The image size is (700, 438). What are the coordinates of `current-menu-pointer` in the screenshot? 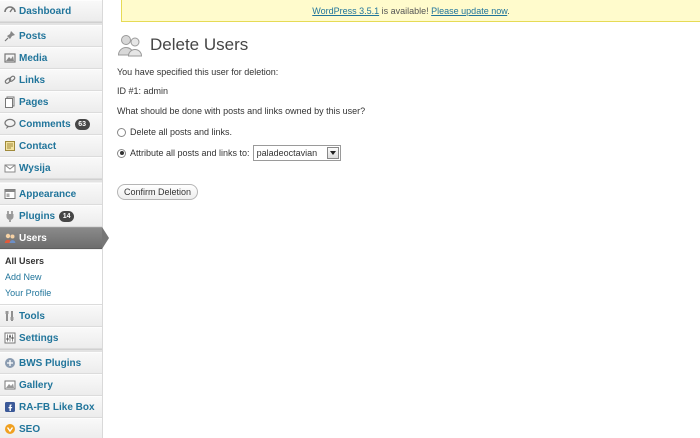 It's located at (105, 238).